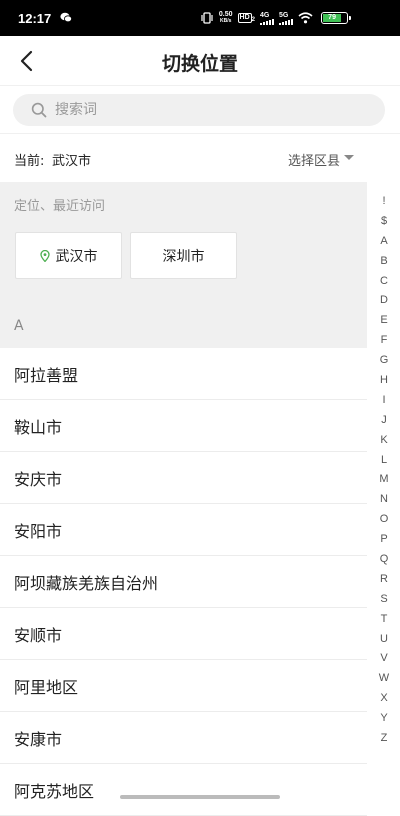  Describe the element at coordinates (200, 18) in the screenshot. I see `status-bar: 12:17 0.50 KB/s HD 2 4G 5G 79` at that location.